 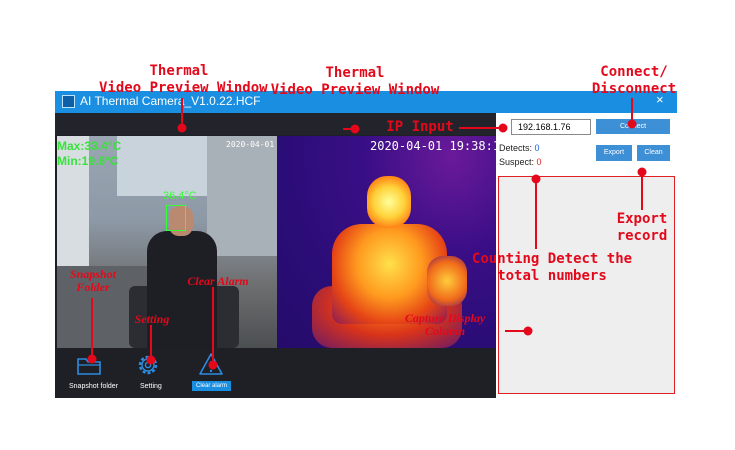 I want to click on annotation-snapshot: Snapshot Folder, so click(x=93, y=281).